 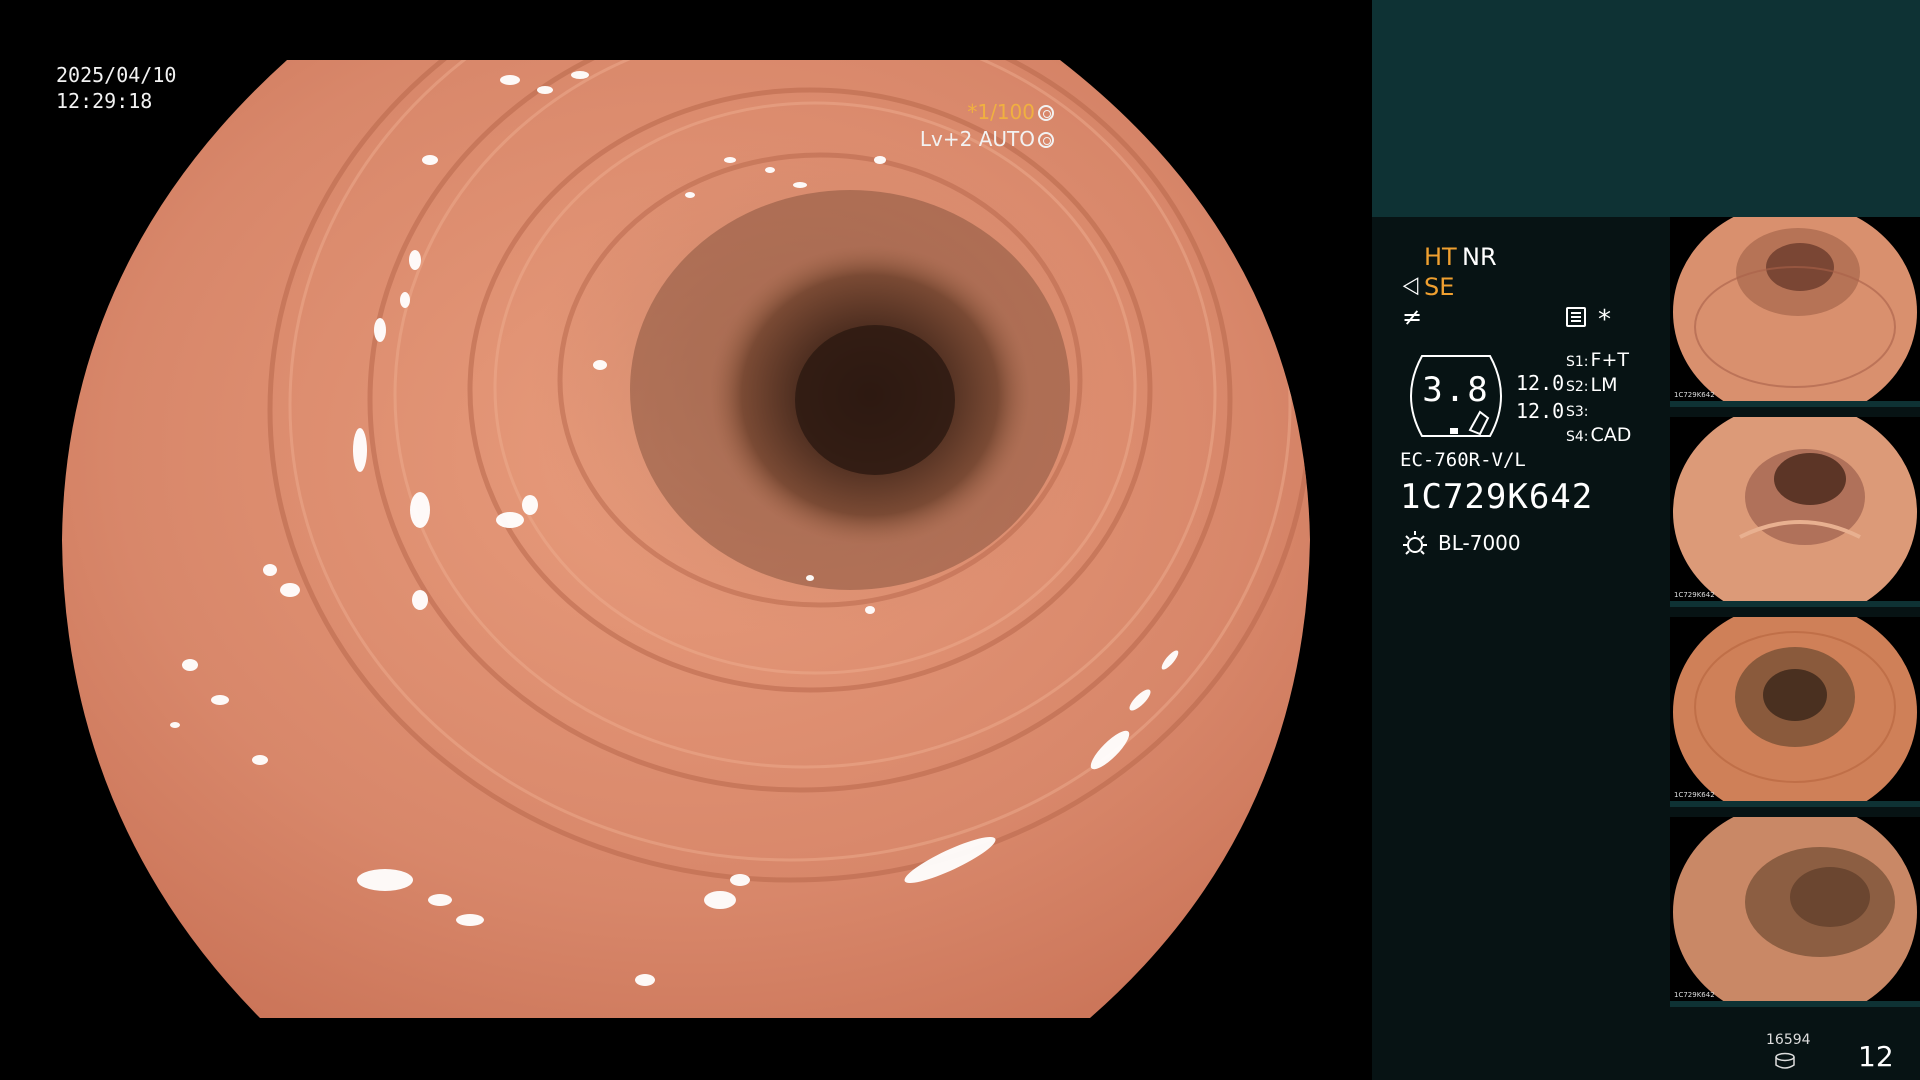 I want to click on shutter-icon, so click(x=1046, y=113).